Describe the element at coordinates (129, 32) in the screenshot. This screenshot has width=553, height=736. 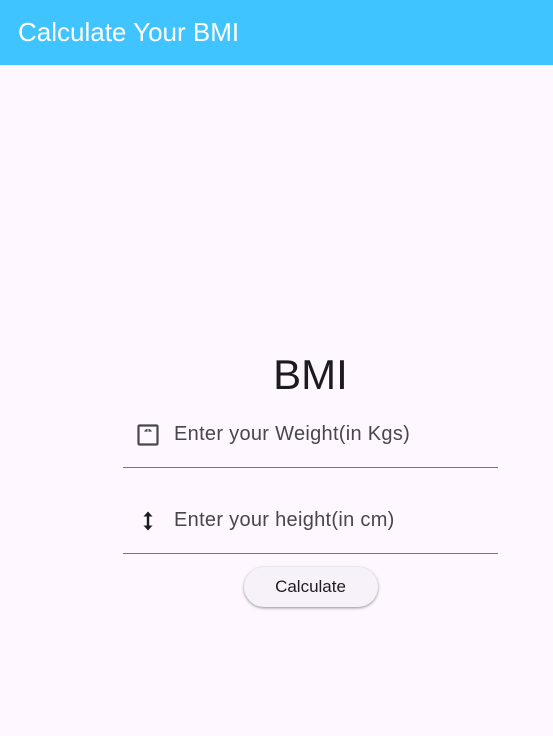
I see `app-bar-title: Calculate Your BMI` at that location.